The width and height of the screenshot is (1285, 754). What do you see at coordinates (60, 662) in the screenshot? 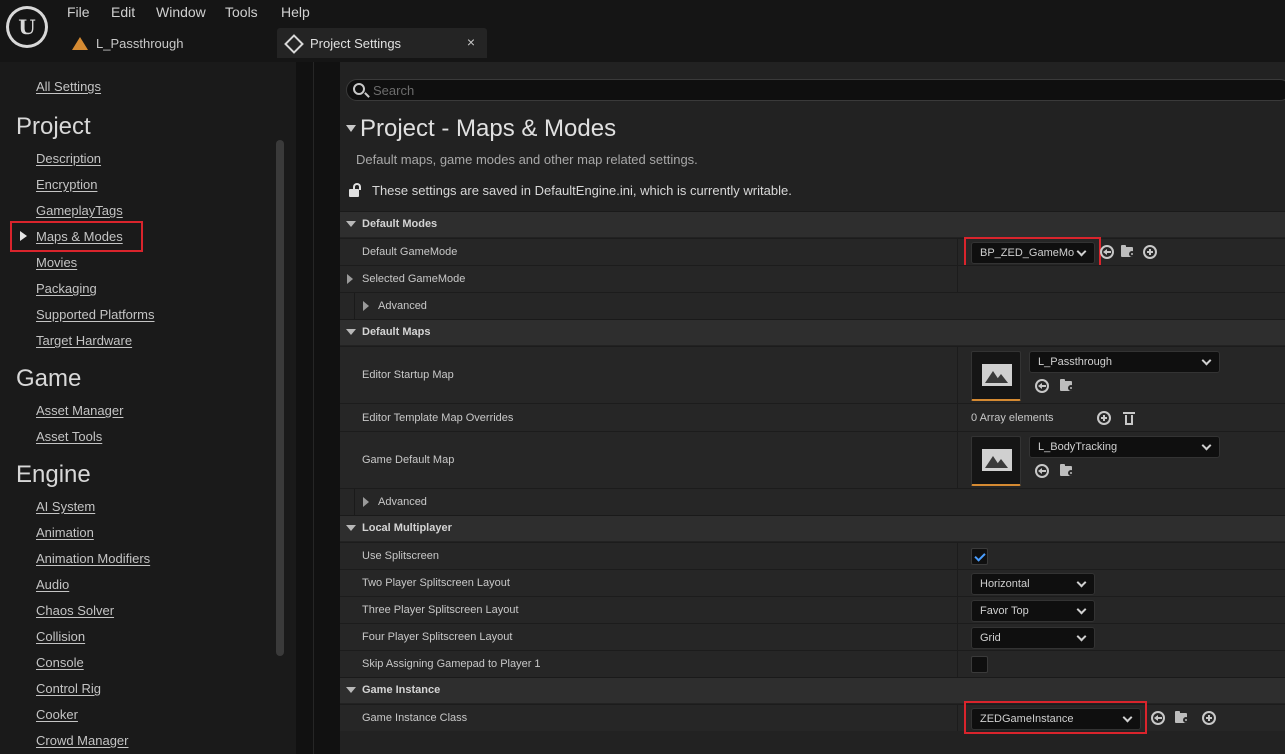
I see `sidebar-item-console: Console` at bounding box center [60, 662].